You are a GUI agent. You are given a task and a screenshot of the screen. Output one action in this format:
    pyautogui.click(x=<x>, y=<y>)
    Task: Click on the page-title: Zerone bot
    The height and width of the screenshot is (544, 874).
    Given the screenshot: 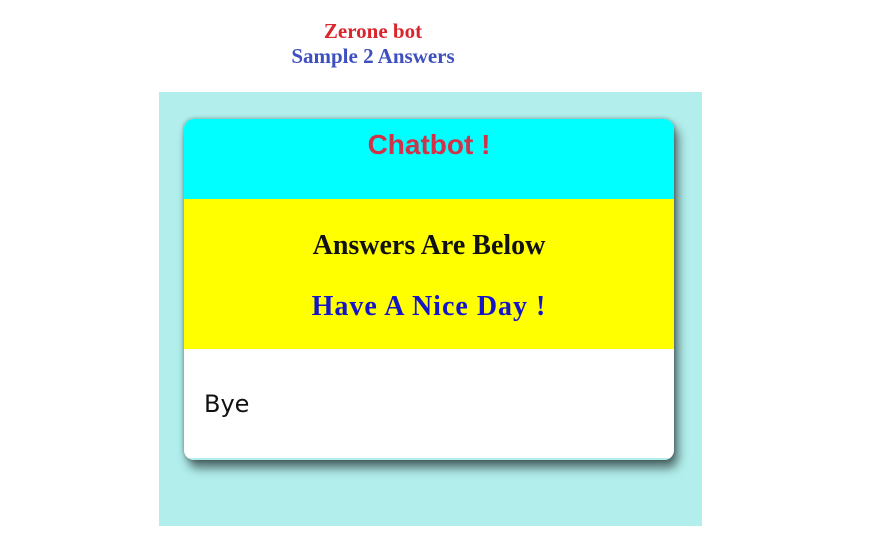 What is the action you would take?
    pyautogui.click(x=373, y=31)
    